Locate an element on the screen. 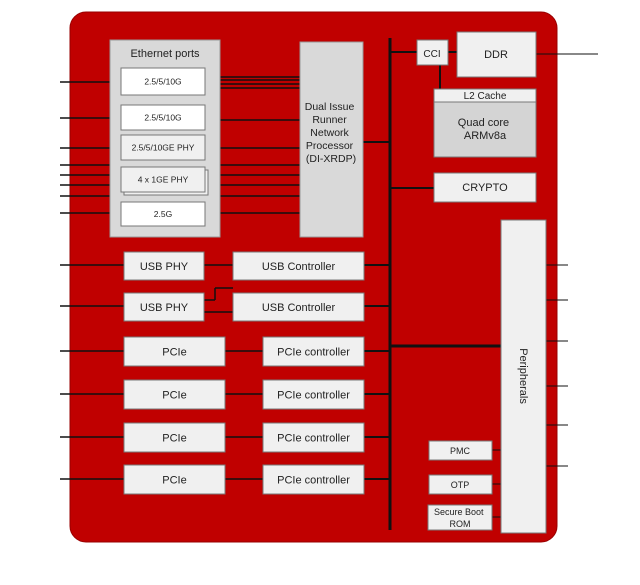  ethernet-port-label: 2.5G is located at coordinates (163, 214).